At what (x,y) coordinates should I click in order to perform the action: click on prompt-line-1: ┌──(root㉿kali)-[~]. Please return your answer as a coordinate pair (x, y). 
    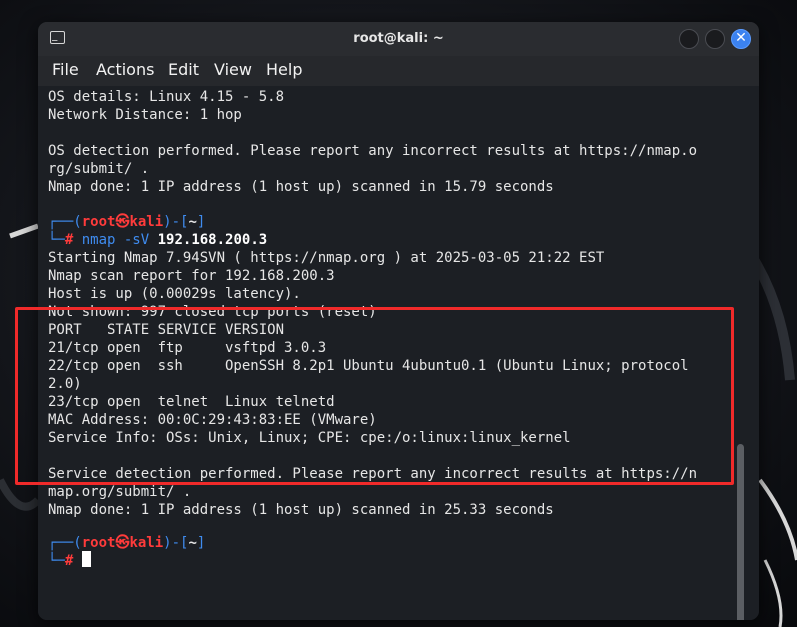
    Looking at the image, I should click on (126, 222).